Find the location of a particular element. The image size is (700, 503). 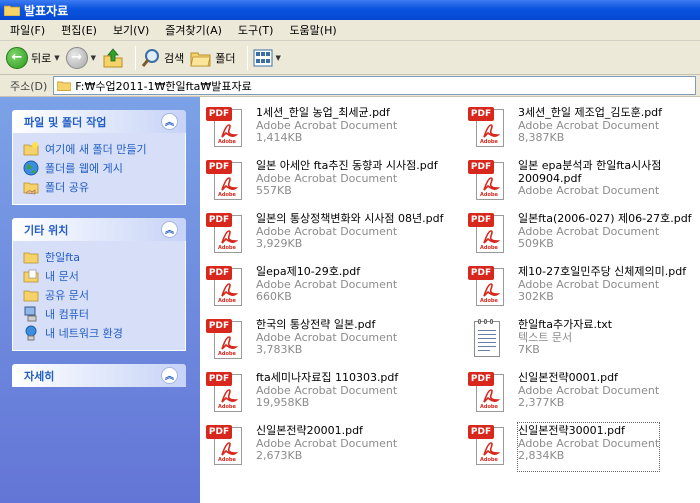

panel-title: 기타 위치 is located at coordinates (46, 230).